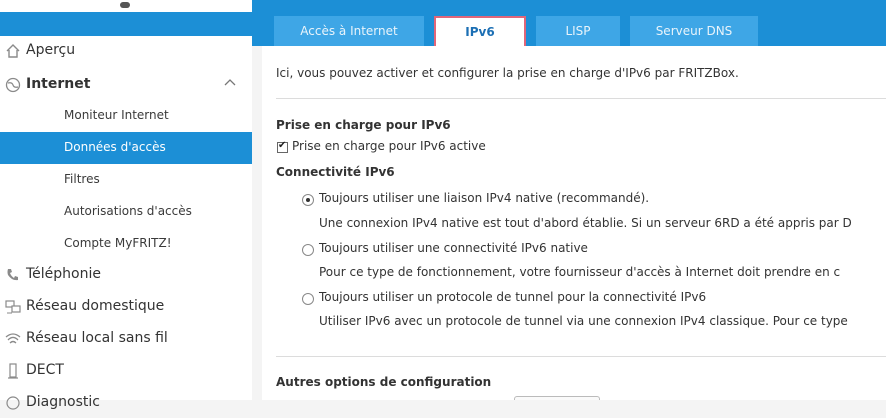 This screenshot has width=886, height=418. What do you see at coordinates (282, 146) in the screenshot?
I see `ipv6-support-checkbox` at bounding box center [282, 146].